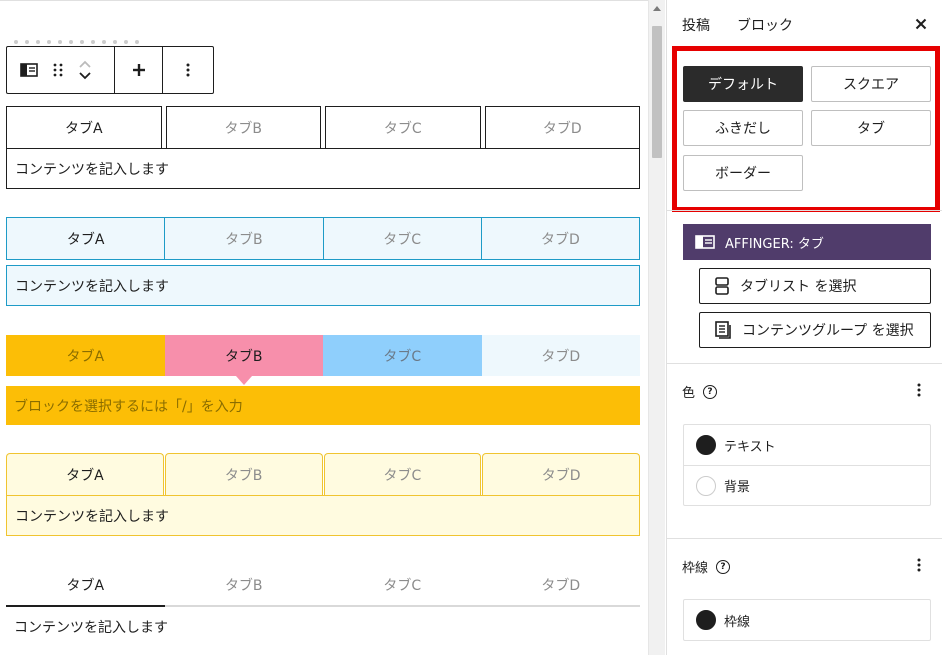 The image size is (942, 655). Describe the element at coordinates (323, 405) in the screenshot. I see `tab-content-fukidashi: ブロックを選択するには「/」を入力` at that location.